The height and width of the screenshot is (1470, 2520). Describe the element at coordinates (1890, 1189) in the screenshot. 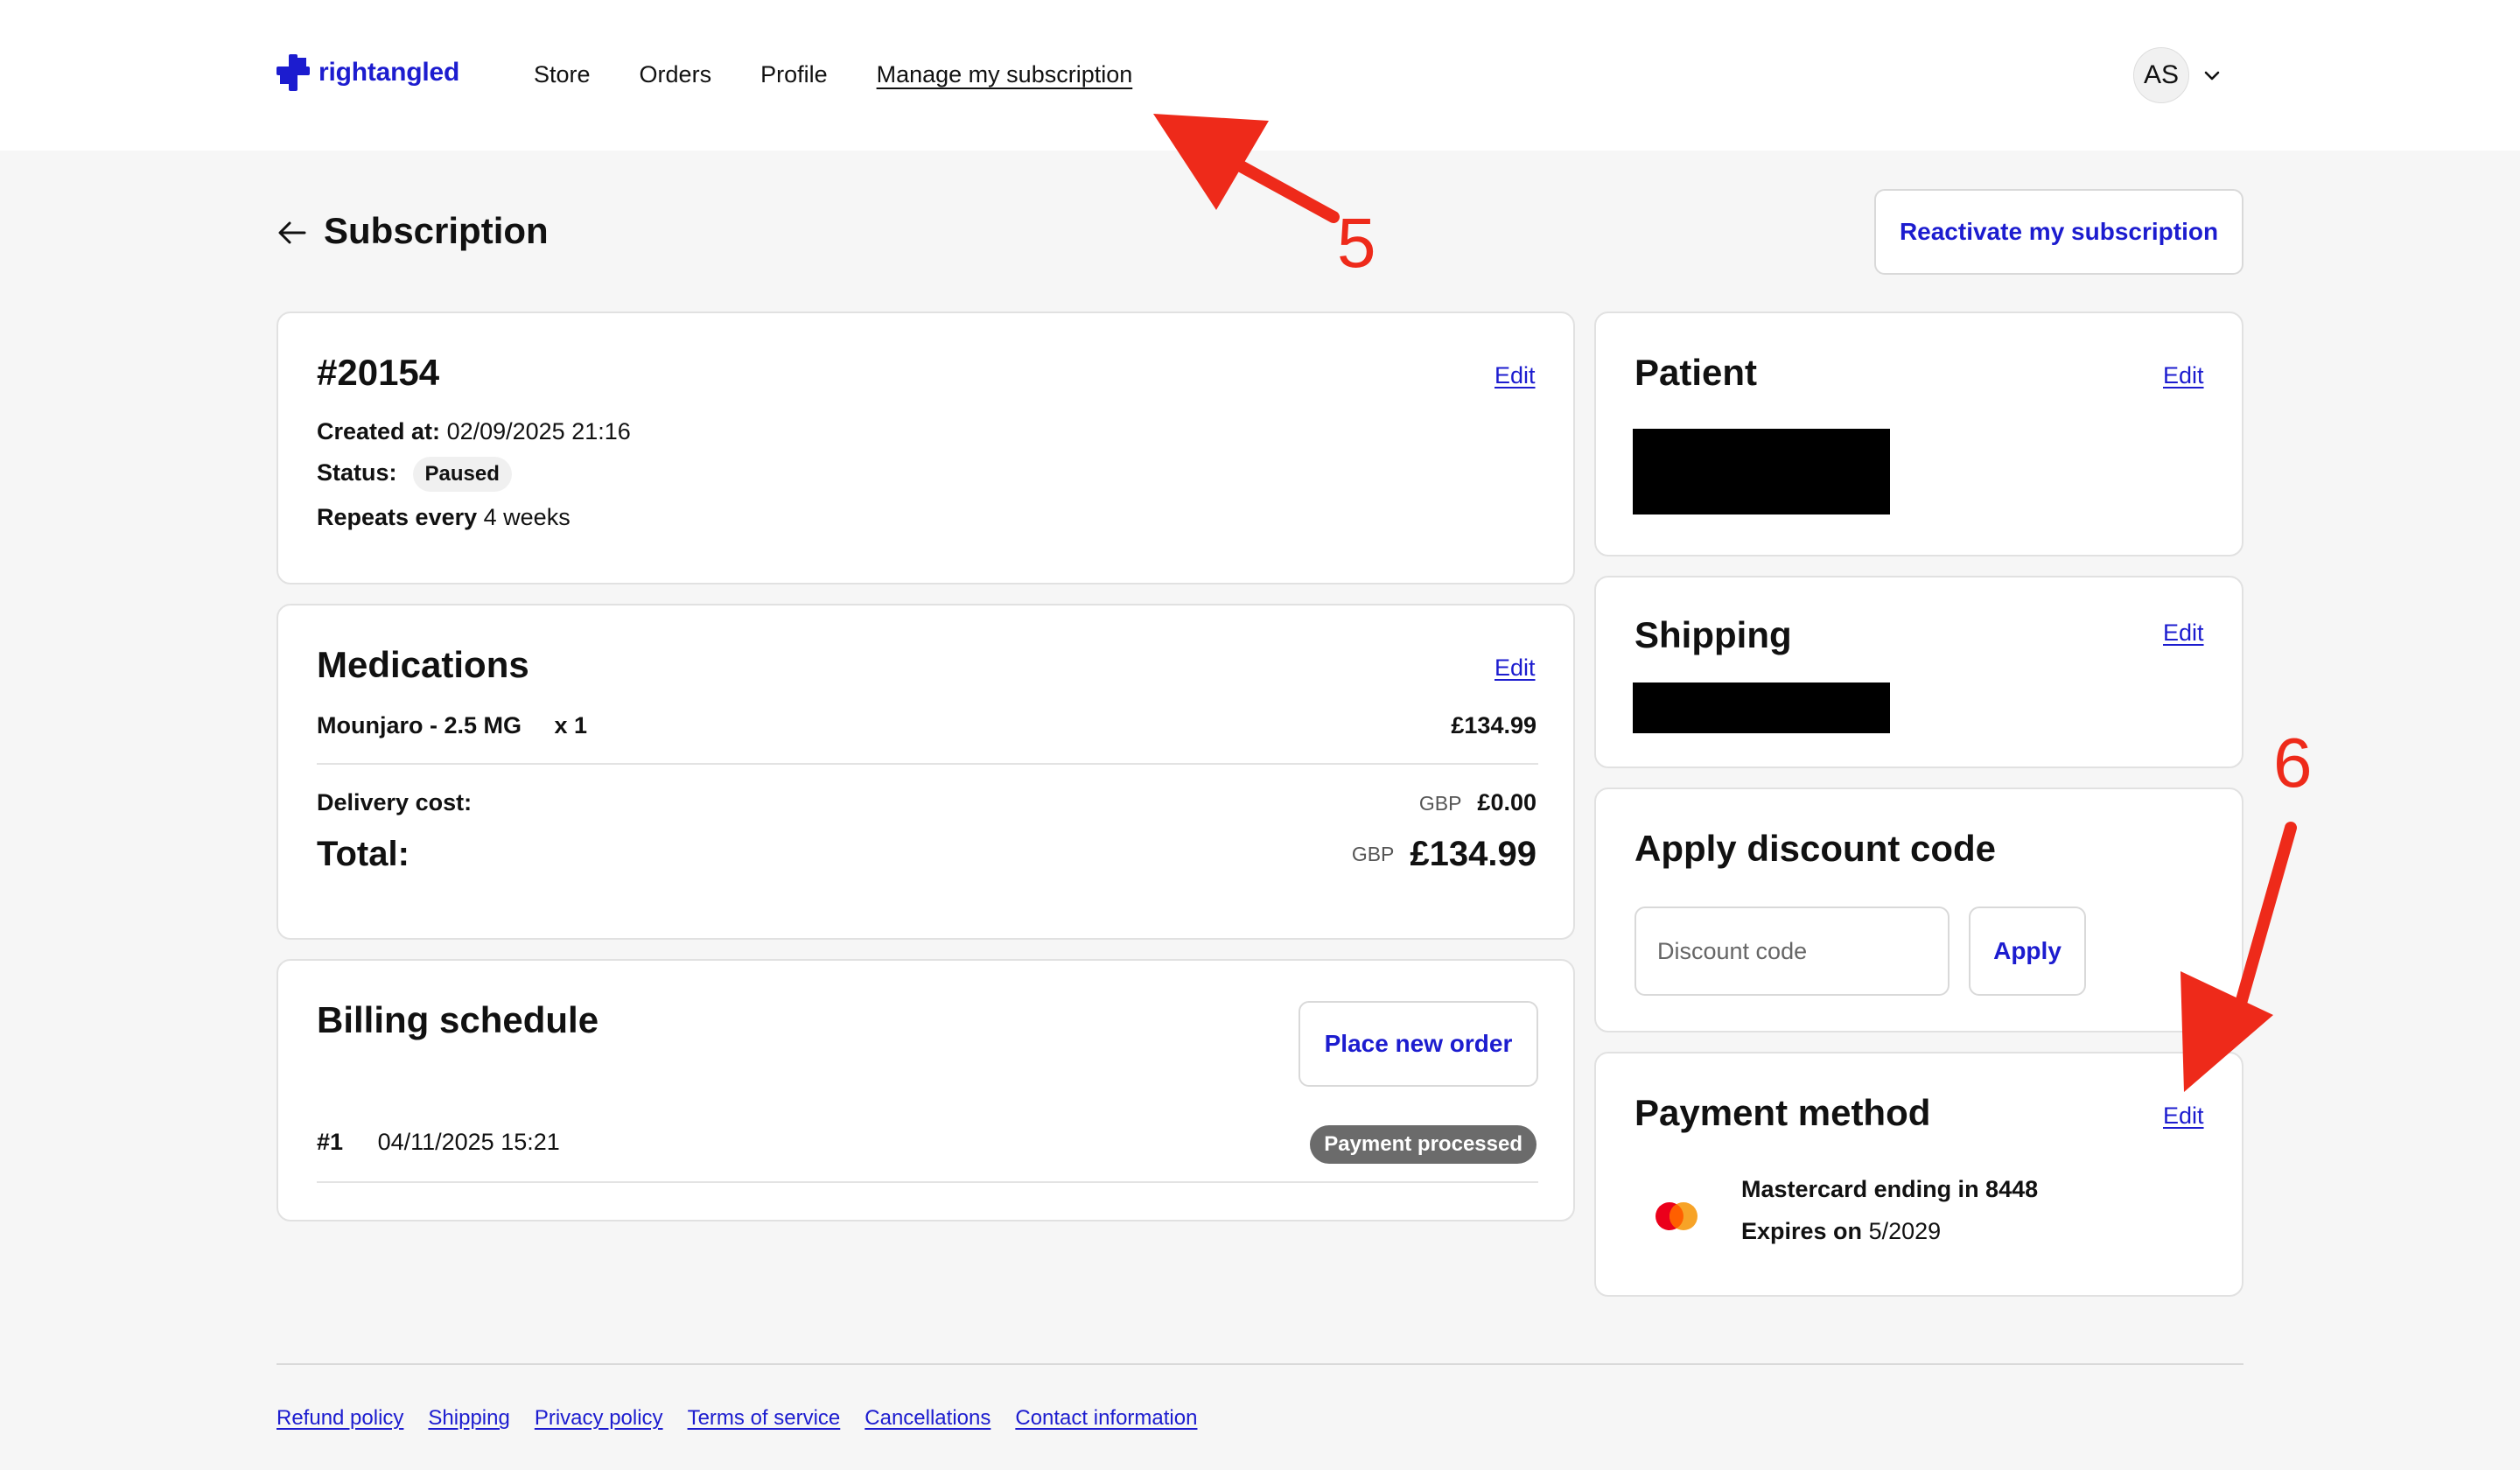

I see `card-description: Mastercard ending in 8448` at that location.